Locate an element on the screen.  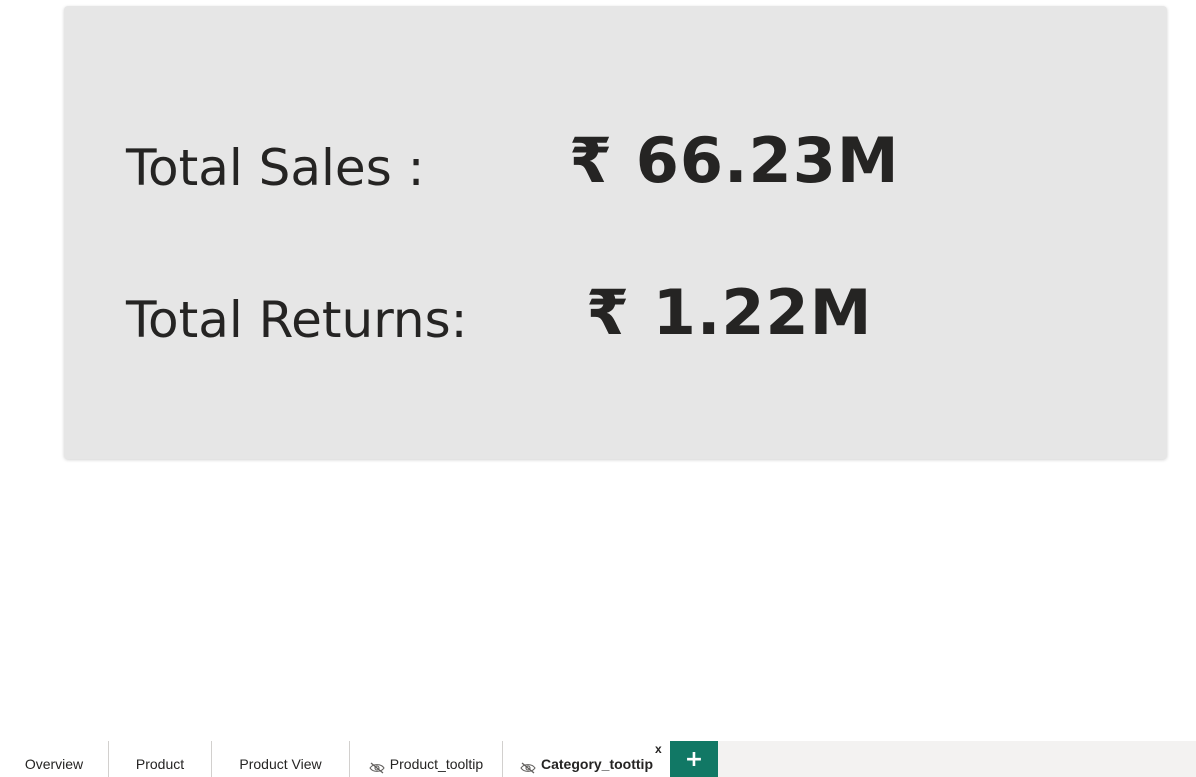
total-returns-value: ₹ 1.22M is located at coordinates (729, 312).